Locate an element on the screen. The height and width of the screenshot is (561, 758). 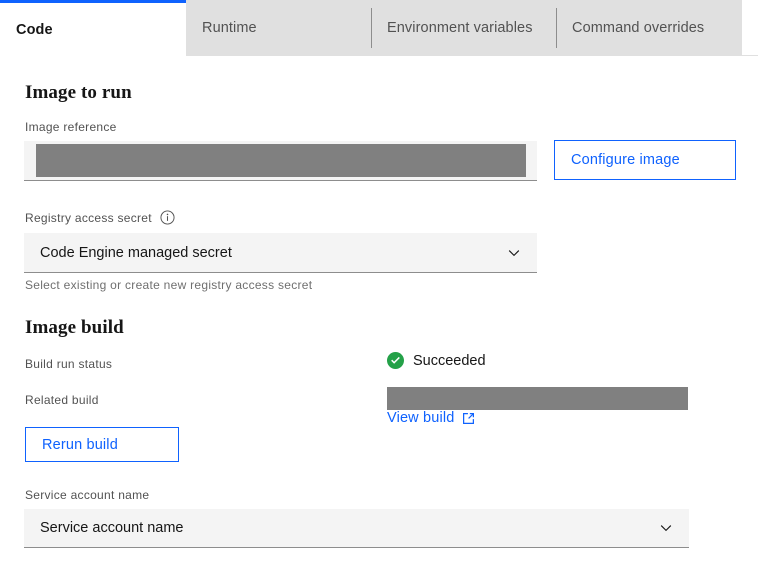
tab-bar-tail is located at coordinates (750, 28).